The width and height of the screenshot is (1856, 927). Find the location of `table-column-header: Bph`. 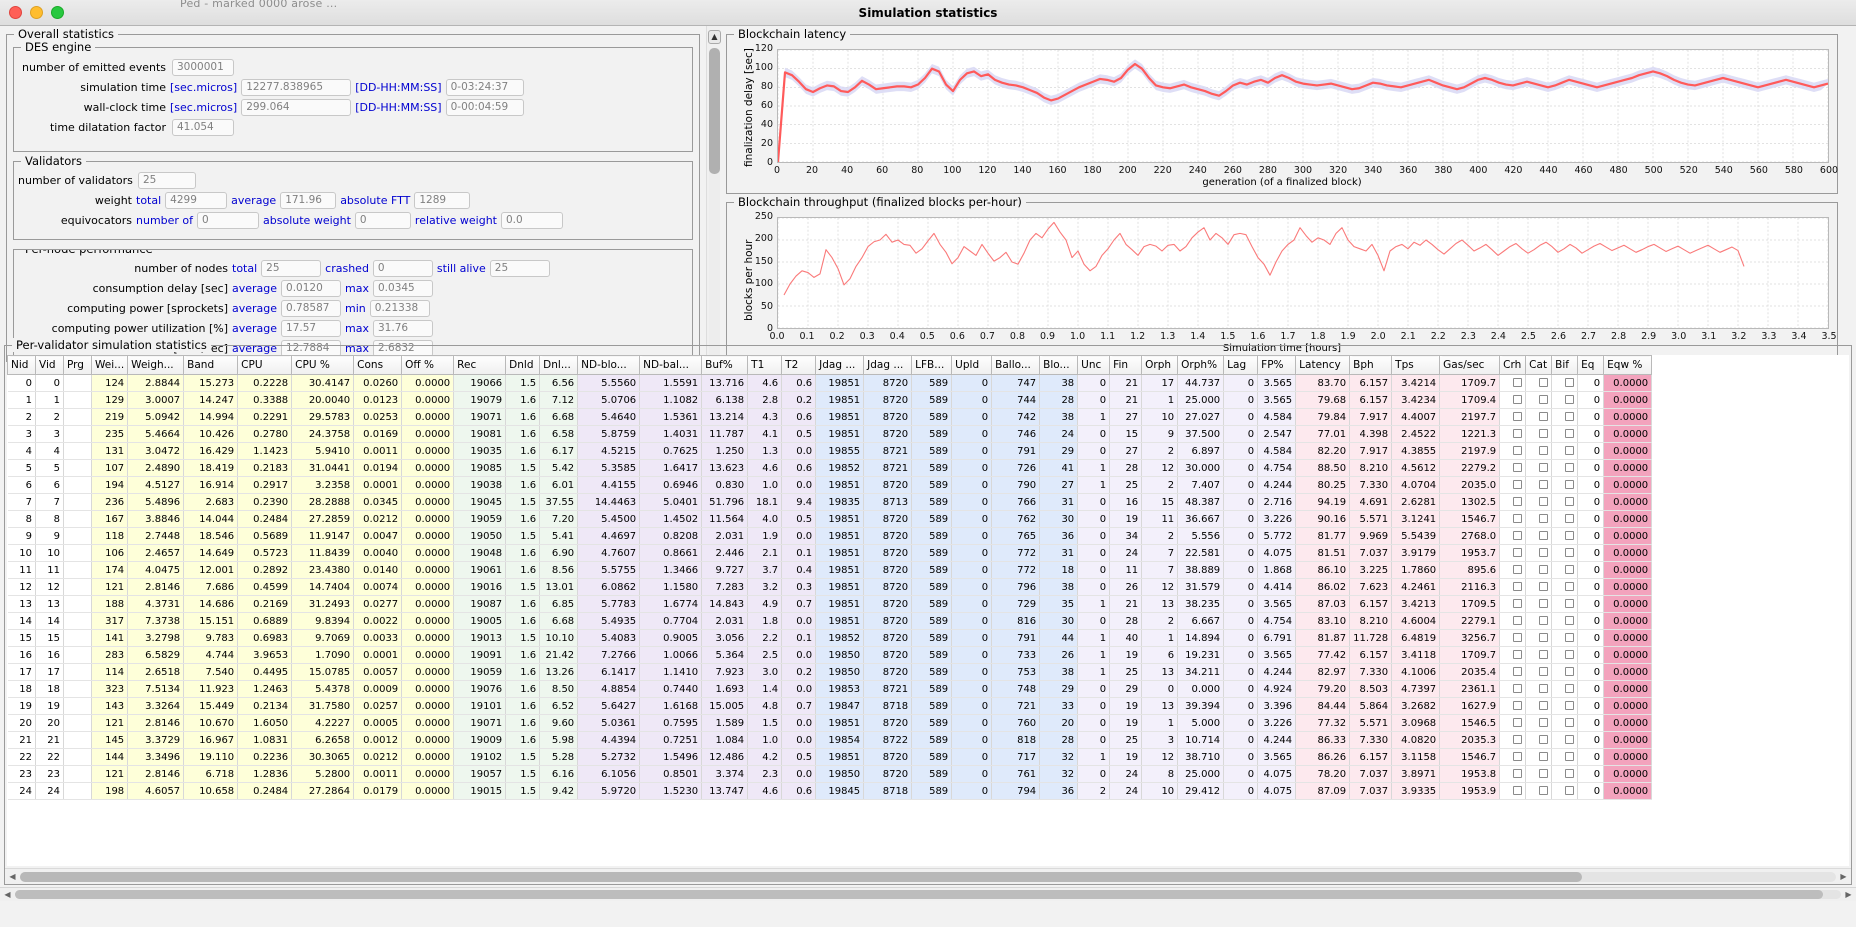

table-column-header: Bph is located at coordinates (1371, 365).